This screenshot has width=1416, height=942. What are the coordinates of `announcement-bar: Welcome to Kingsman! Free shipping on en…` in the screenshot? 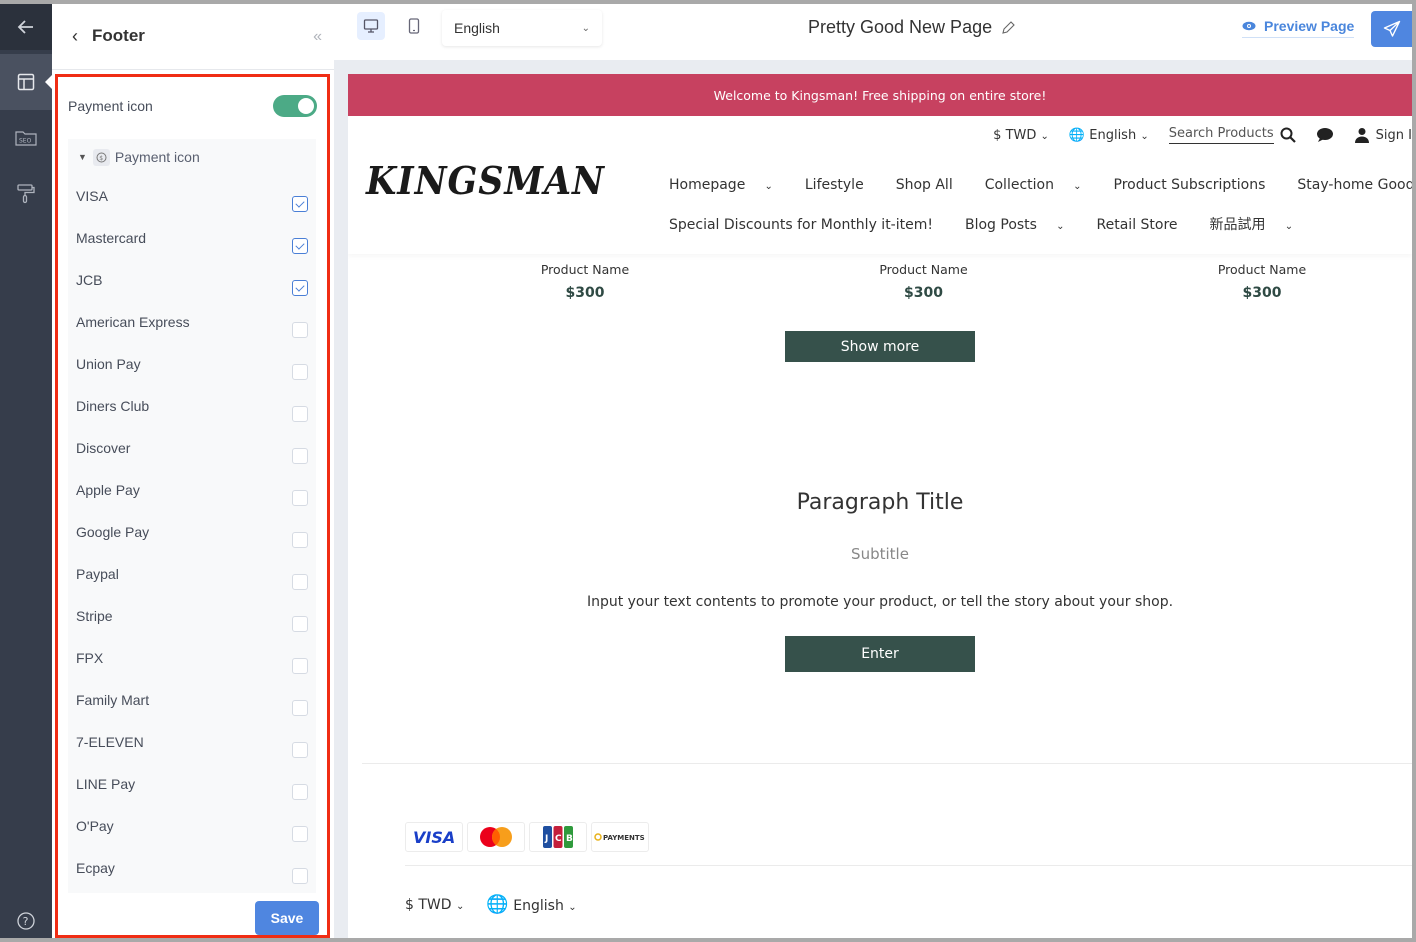 It's located at (880, 95).